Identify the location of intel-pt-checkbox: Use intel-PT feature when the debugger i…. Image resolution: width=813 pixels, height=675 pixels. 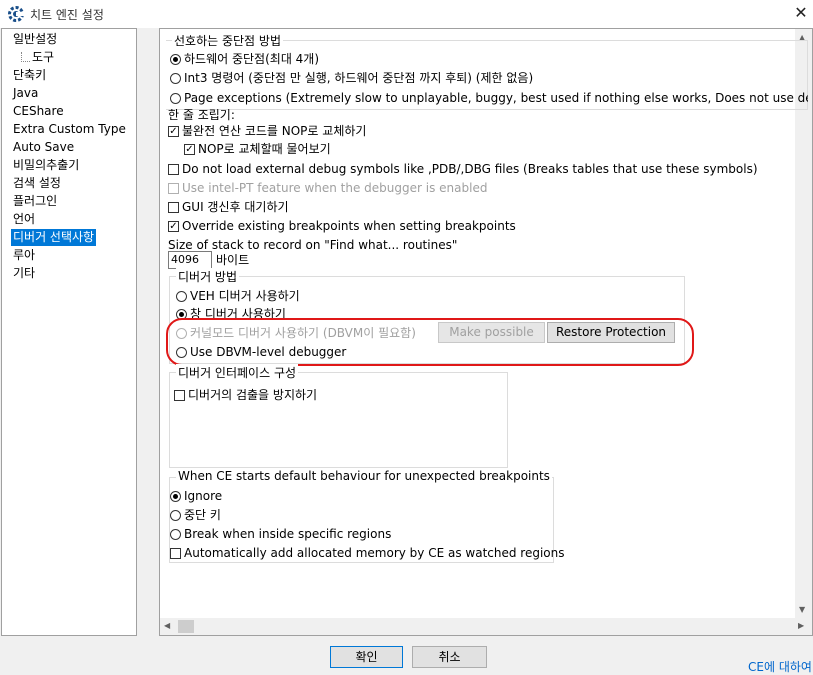
(327, 188).